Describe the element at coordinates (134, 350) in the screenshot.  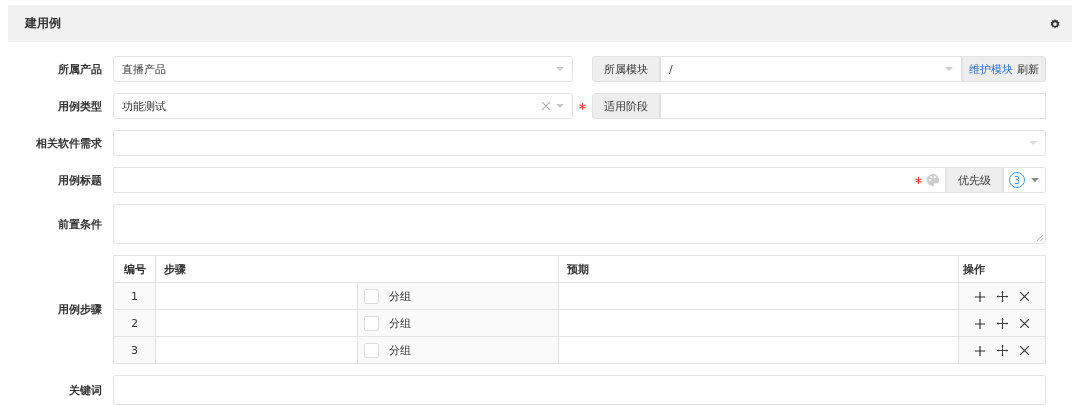
I see `step-number: 3` at that location.